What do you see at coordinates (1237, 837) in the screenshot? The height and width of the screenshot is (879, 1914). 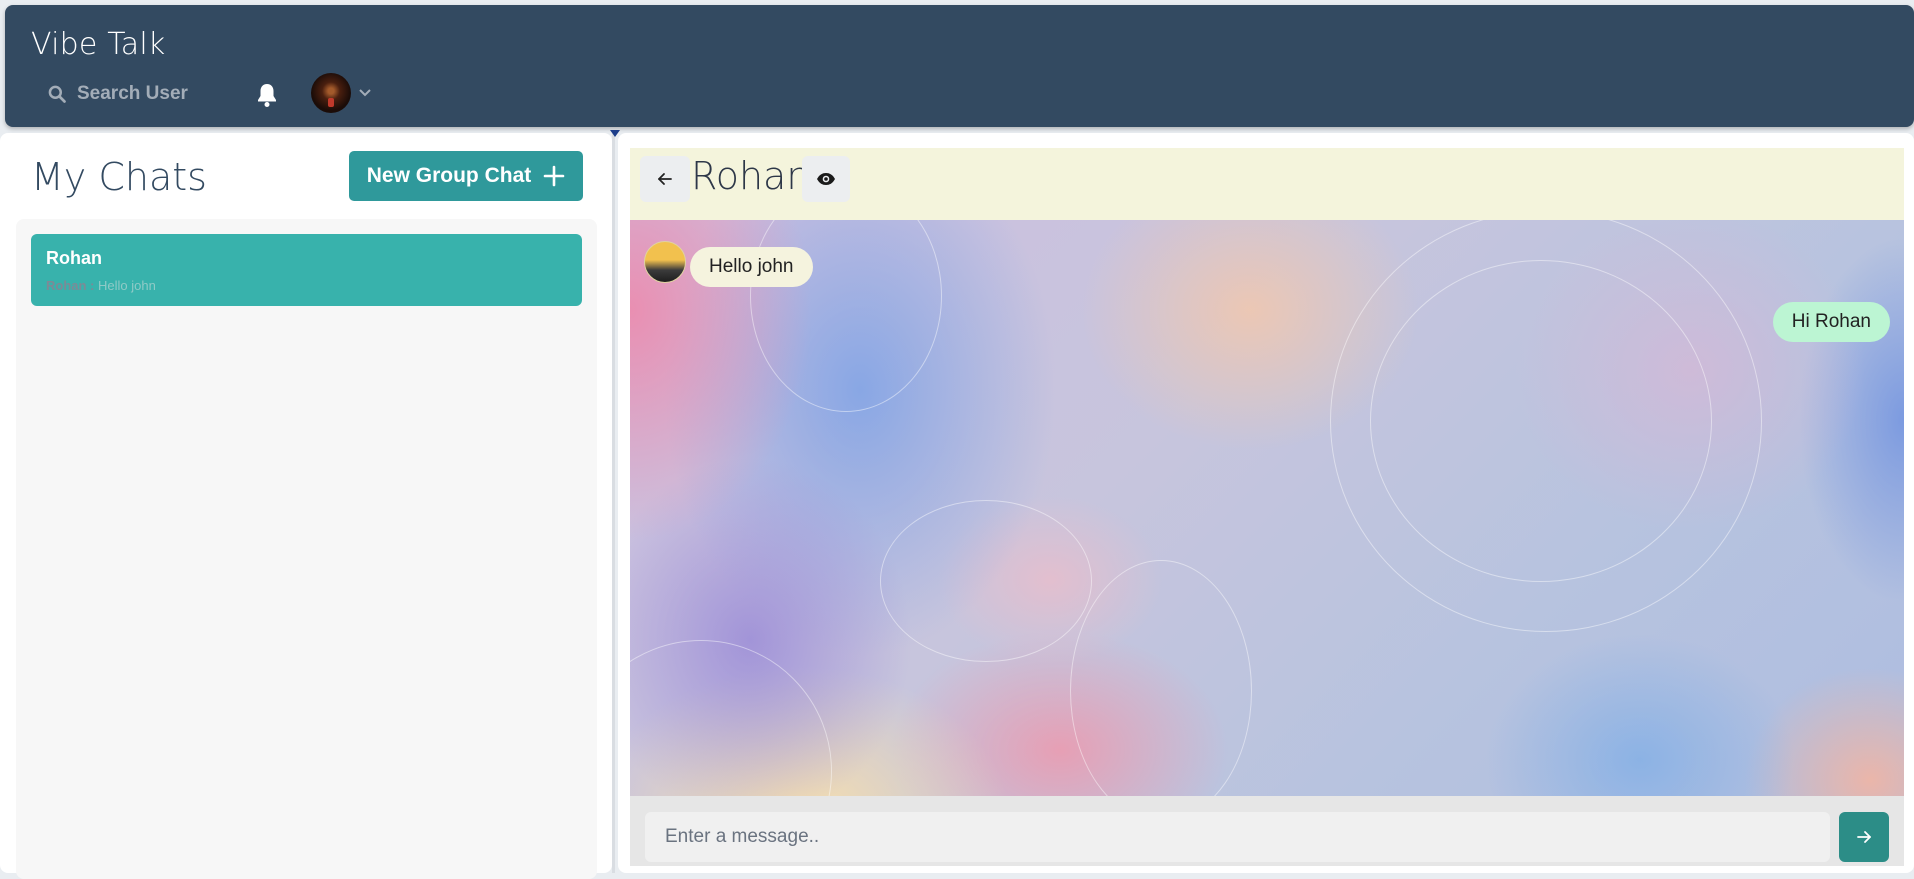 I see `message-input` at bounding box center [1237, 837].